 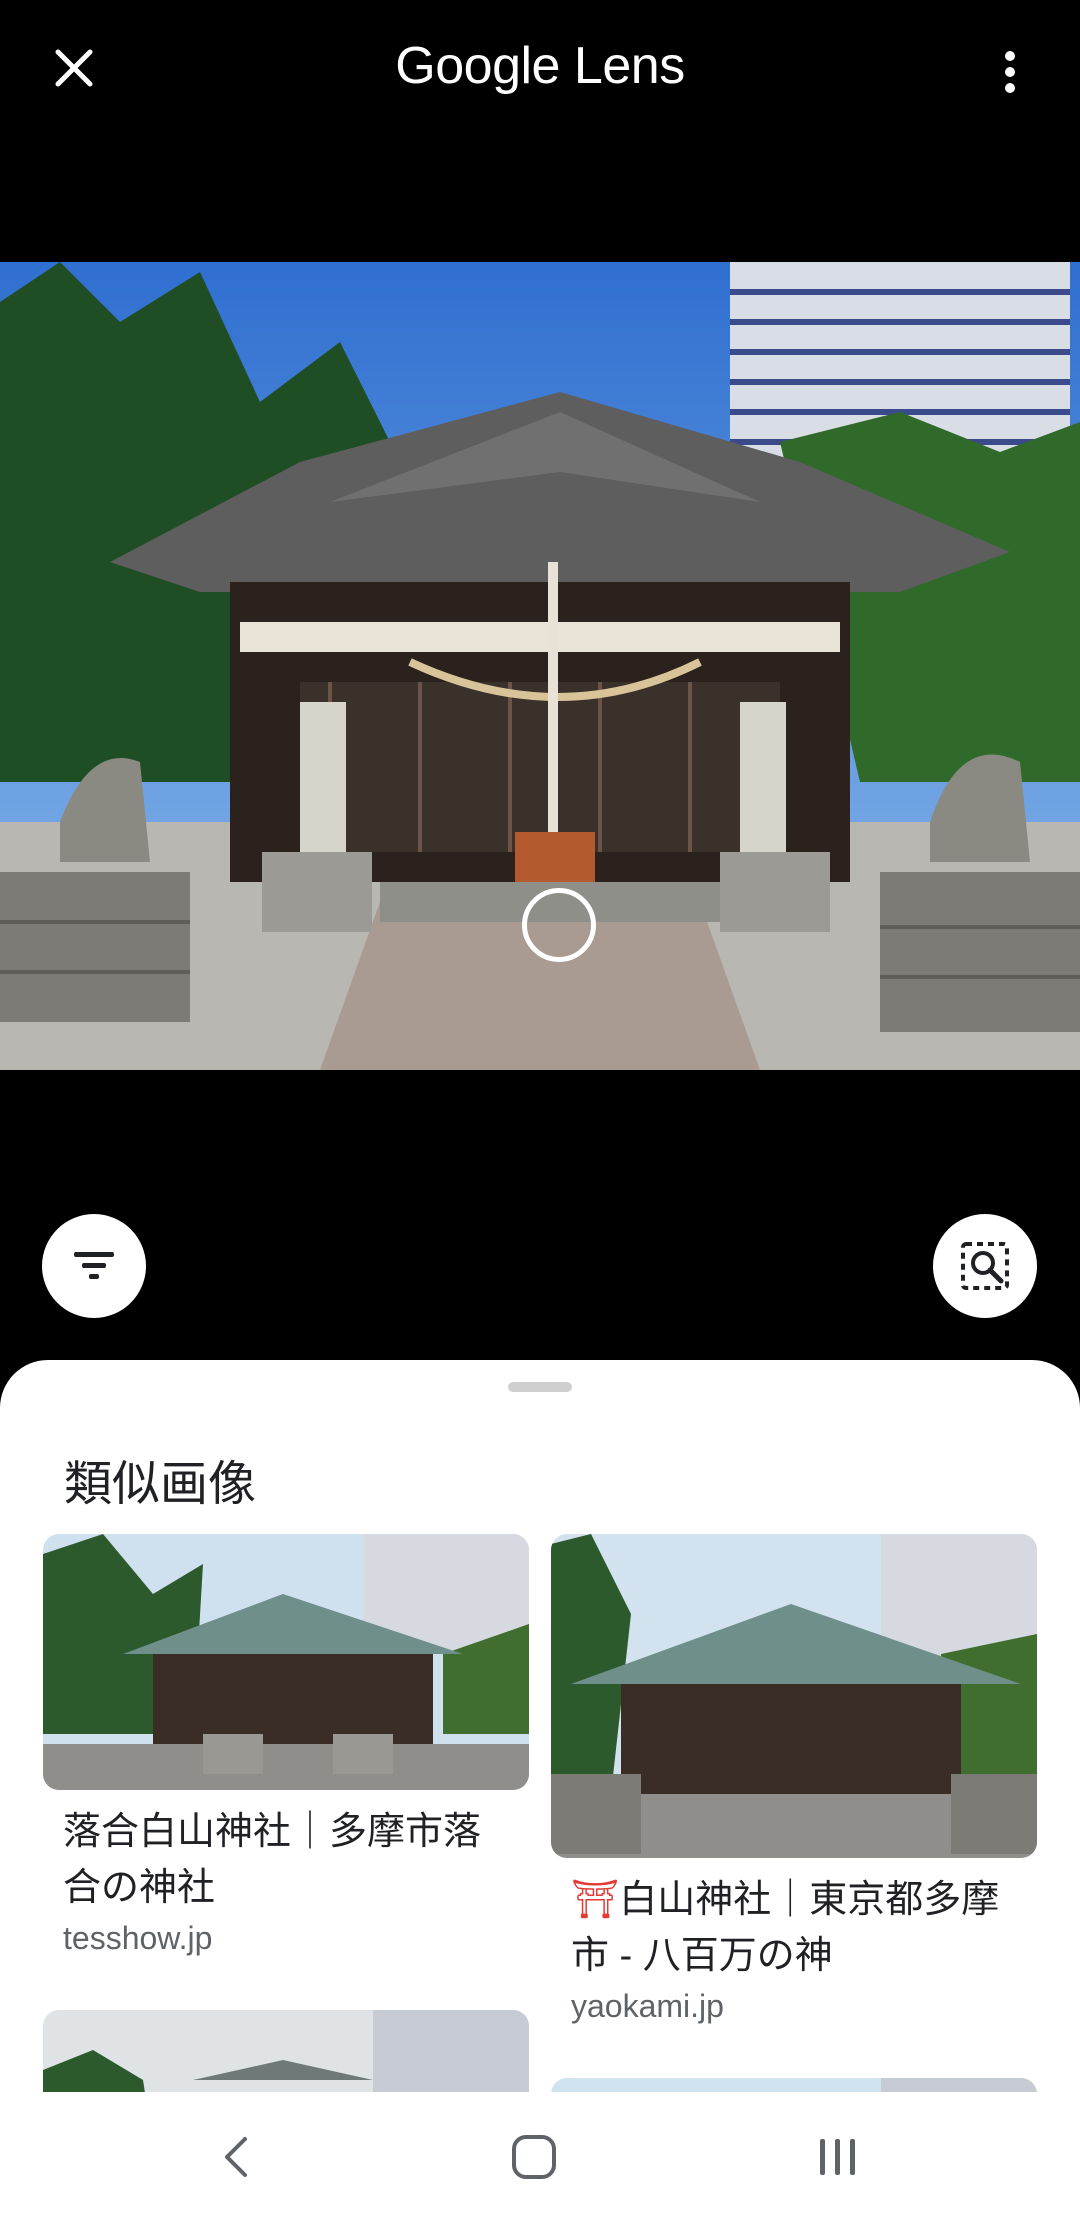 I want to click on image-search-icon, so click(x=985, y=1266).